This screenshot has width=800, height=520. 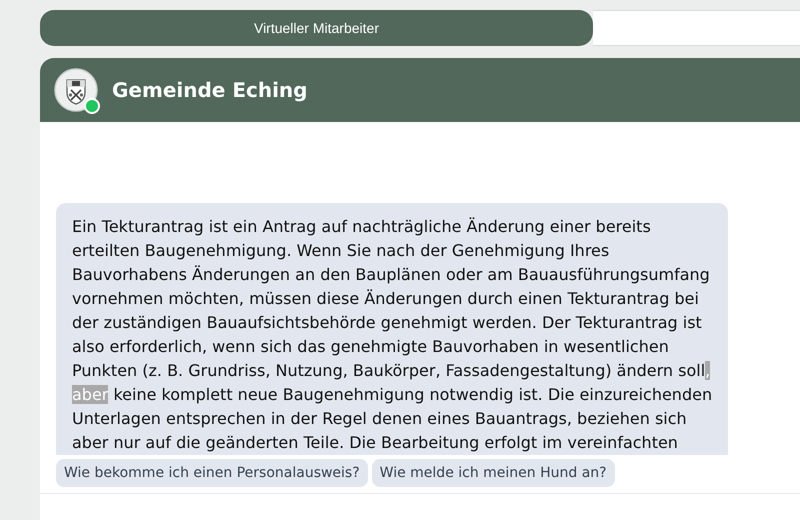 I want to click on crest-icon, so click(x=76, y=90).